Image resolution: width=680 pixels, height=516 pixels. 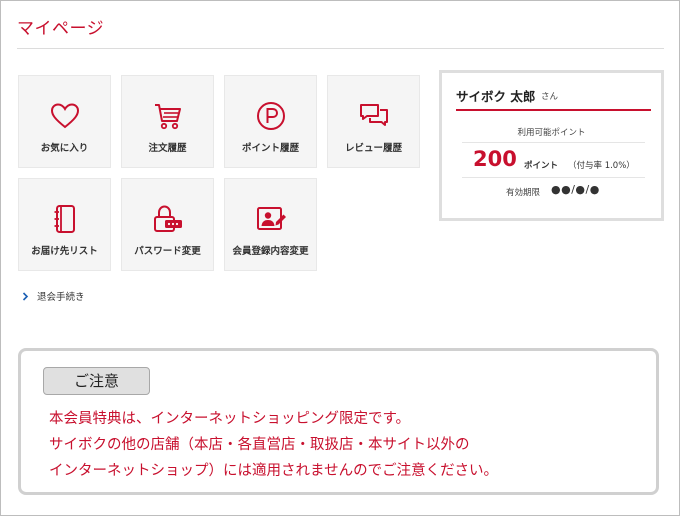 I want to click on member-info-edit-tile: 会員登録内容変更, so click(x=270, y=224).